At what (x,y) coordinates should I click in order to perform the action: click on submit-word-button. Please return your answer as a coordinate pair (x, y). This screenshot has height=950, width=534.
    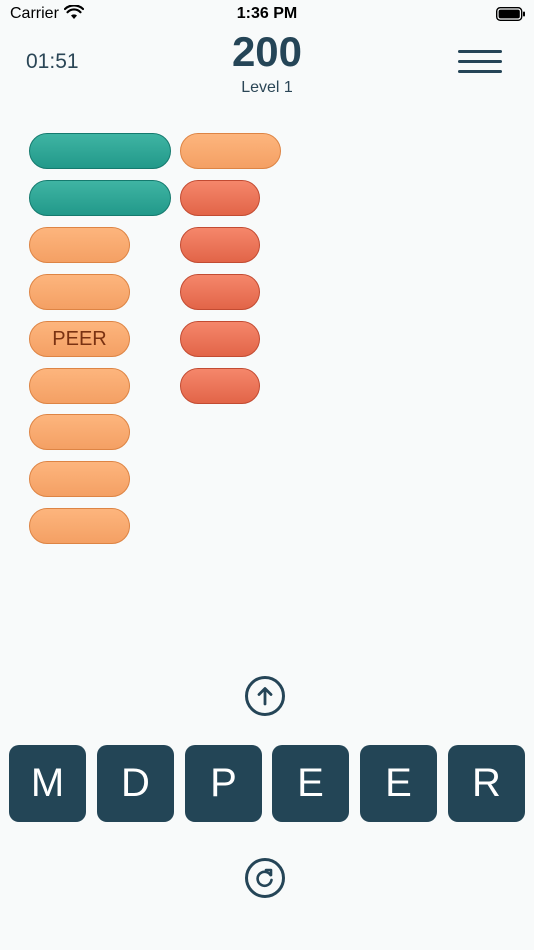
    Looking at the image, I should click on (265, 696).